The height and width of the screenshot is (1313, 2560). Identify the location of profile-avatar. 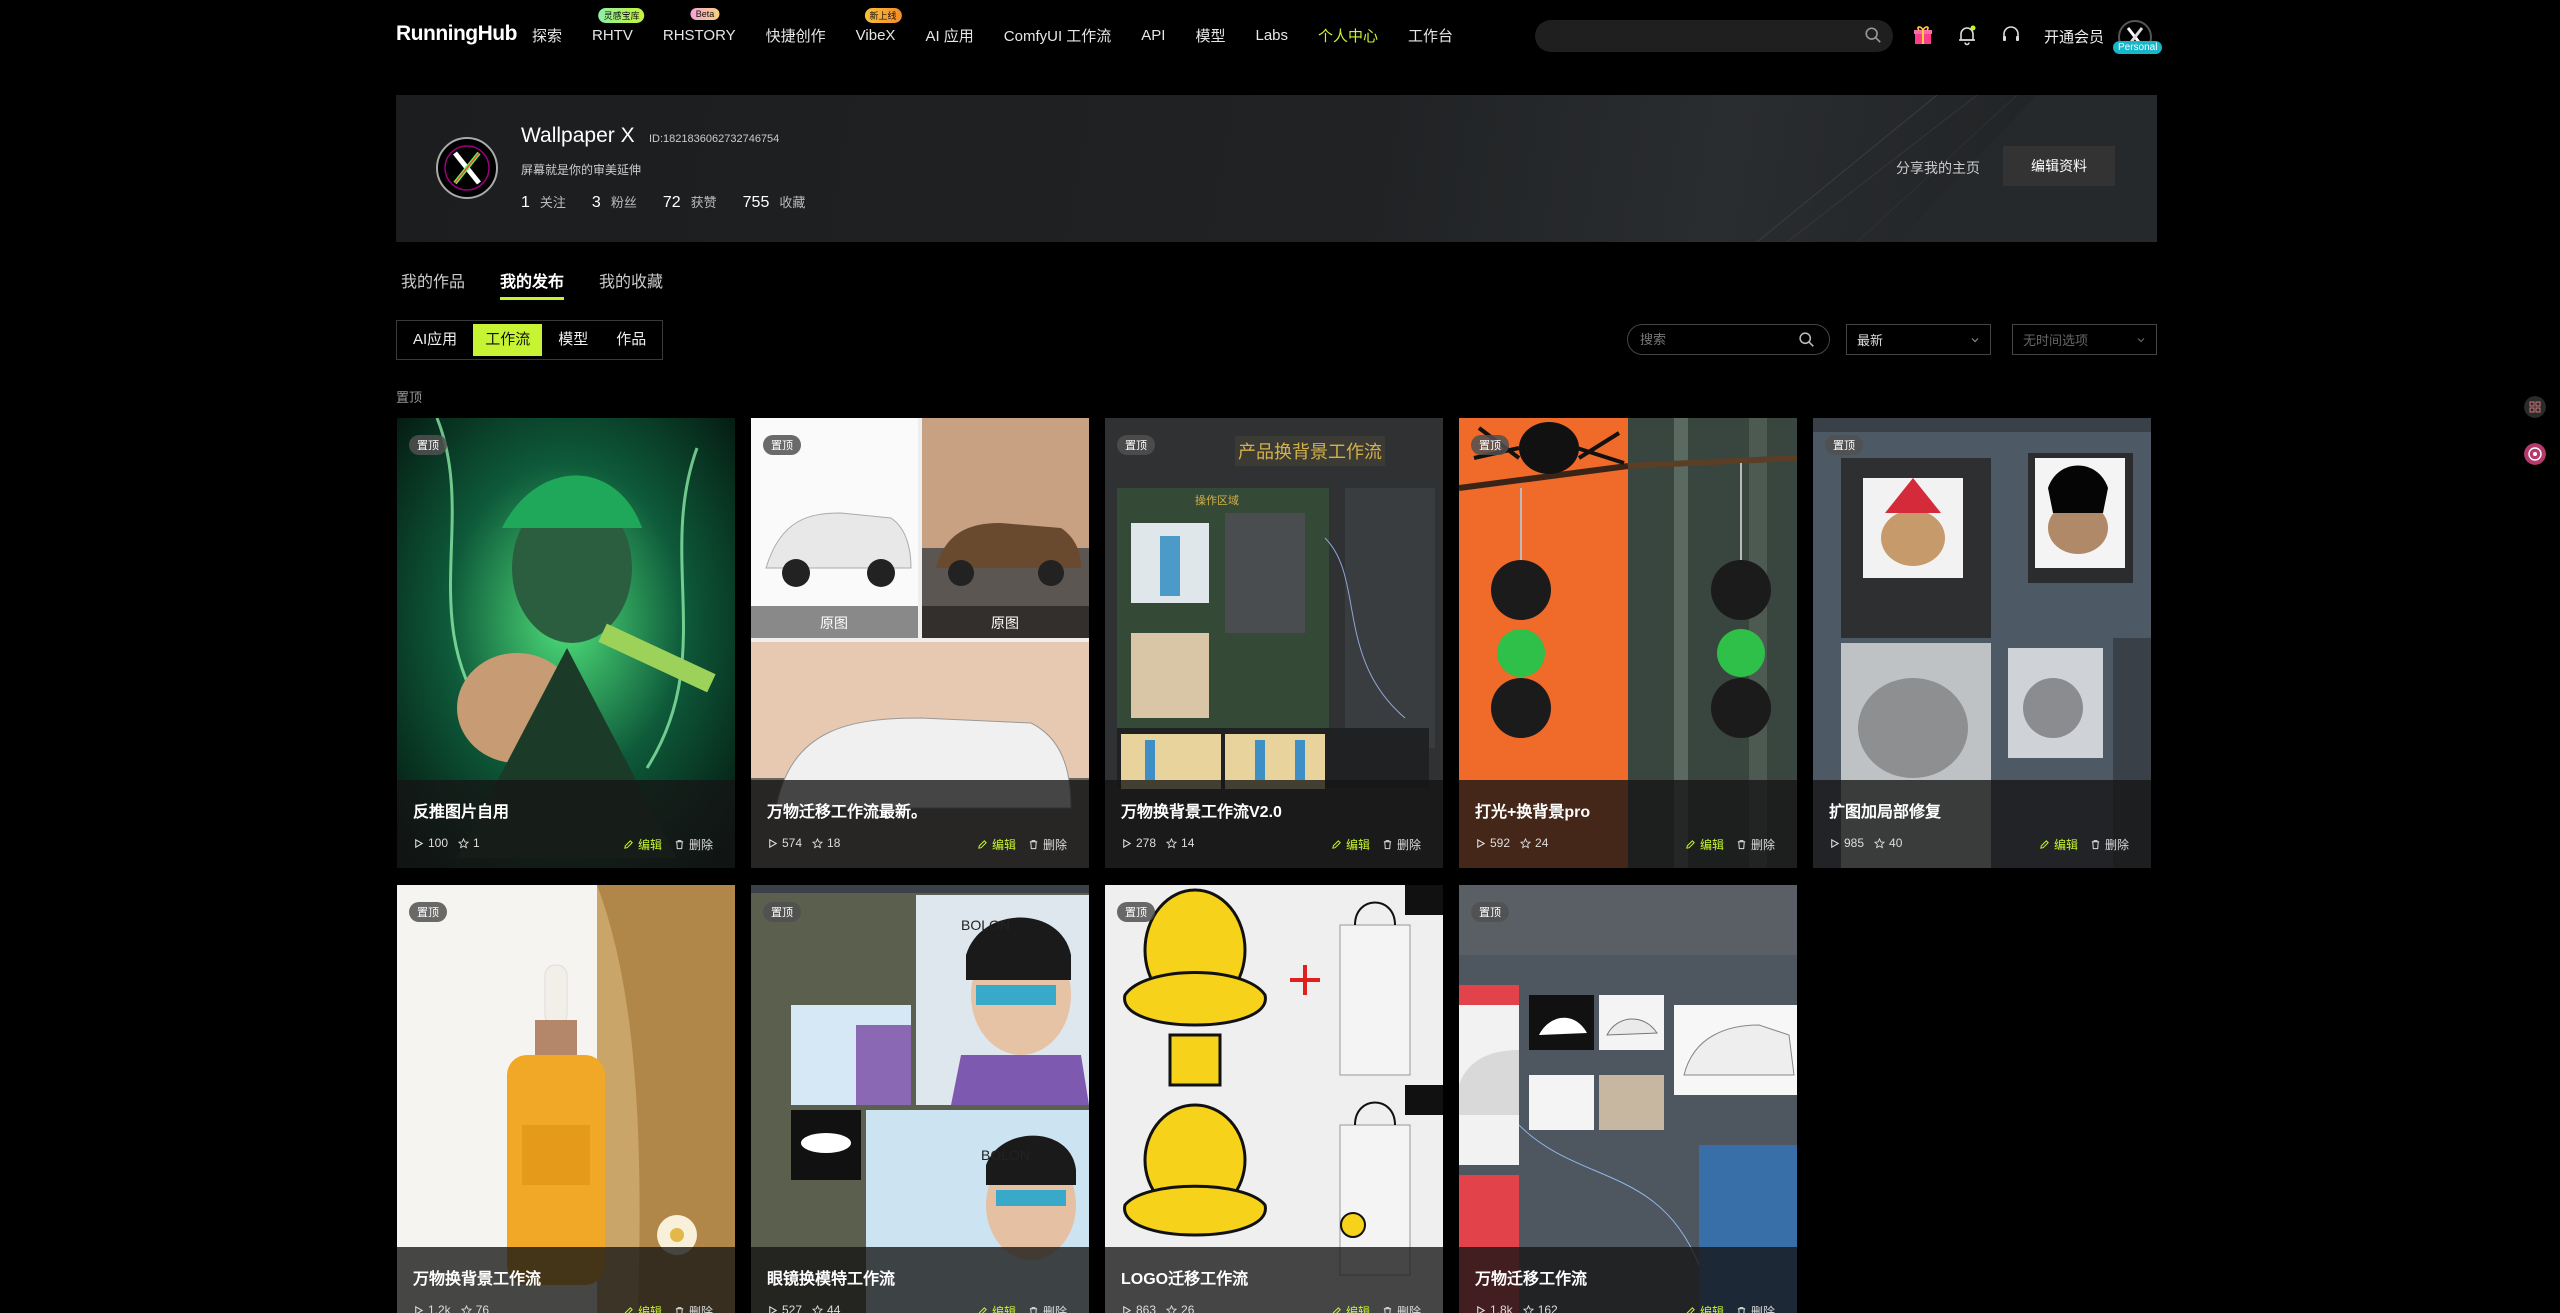
(467, 168).